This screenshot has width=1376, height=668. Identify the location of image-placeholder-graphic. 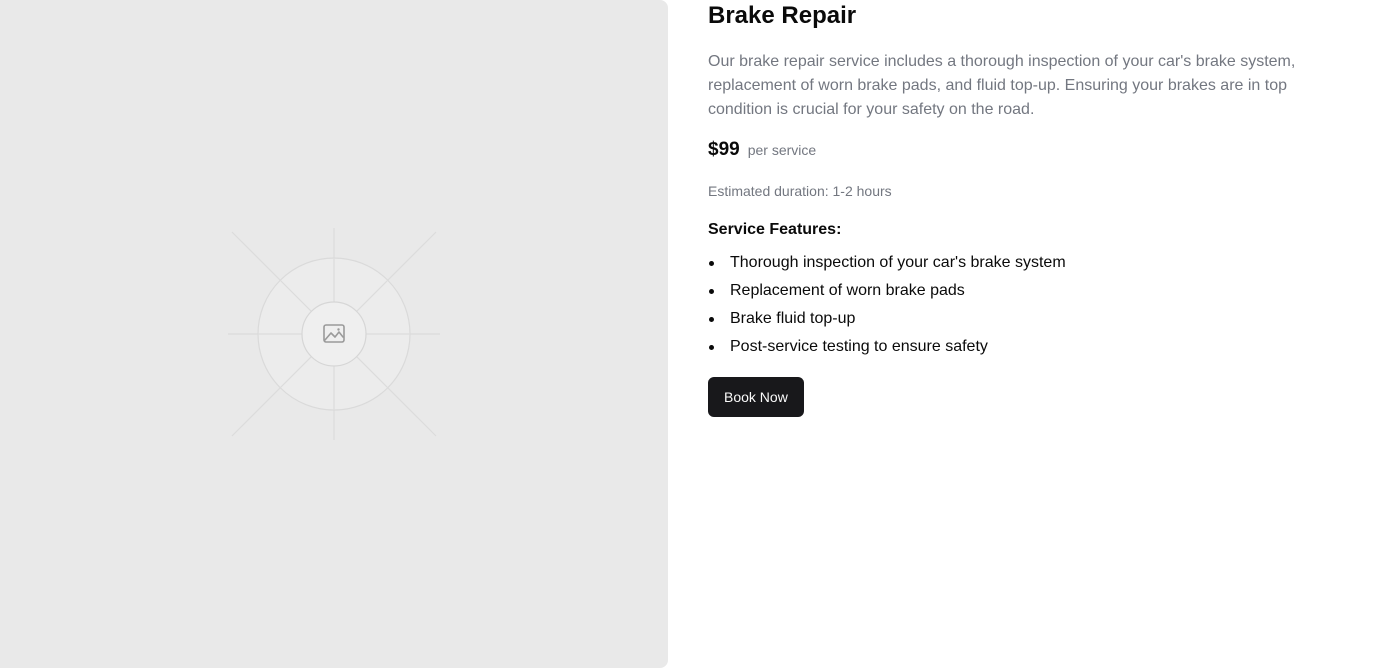
(334, 334).